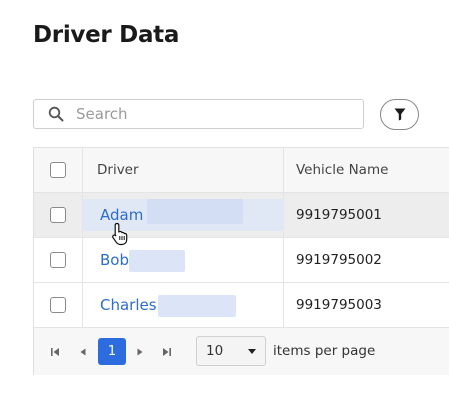 The width and height of the screenshot is (449, 406). I want to click on driver-link: Charles, so click(128, 305).